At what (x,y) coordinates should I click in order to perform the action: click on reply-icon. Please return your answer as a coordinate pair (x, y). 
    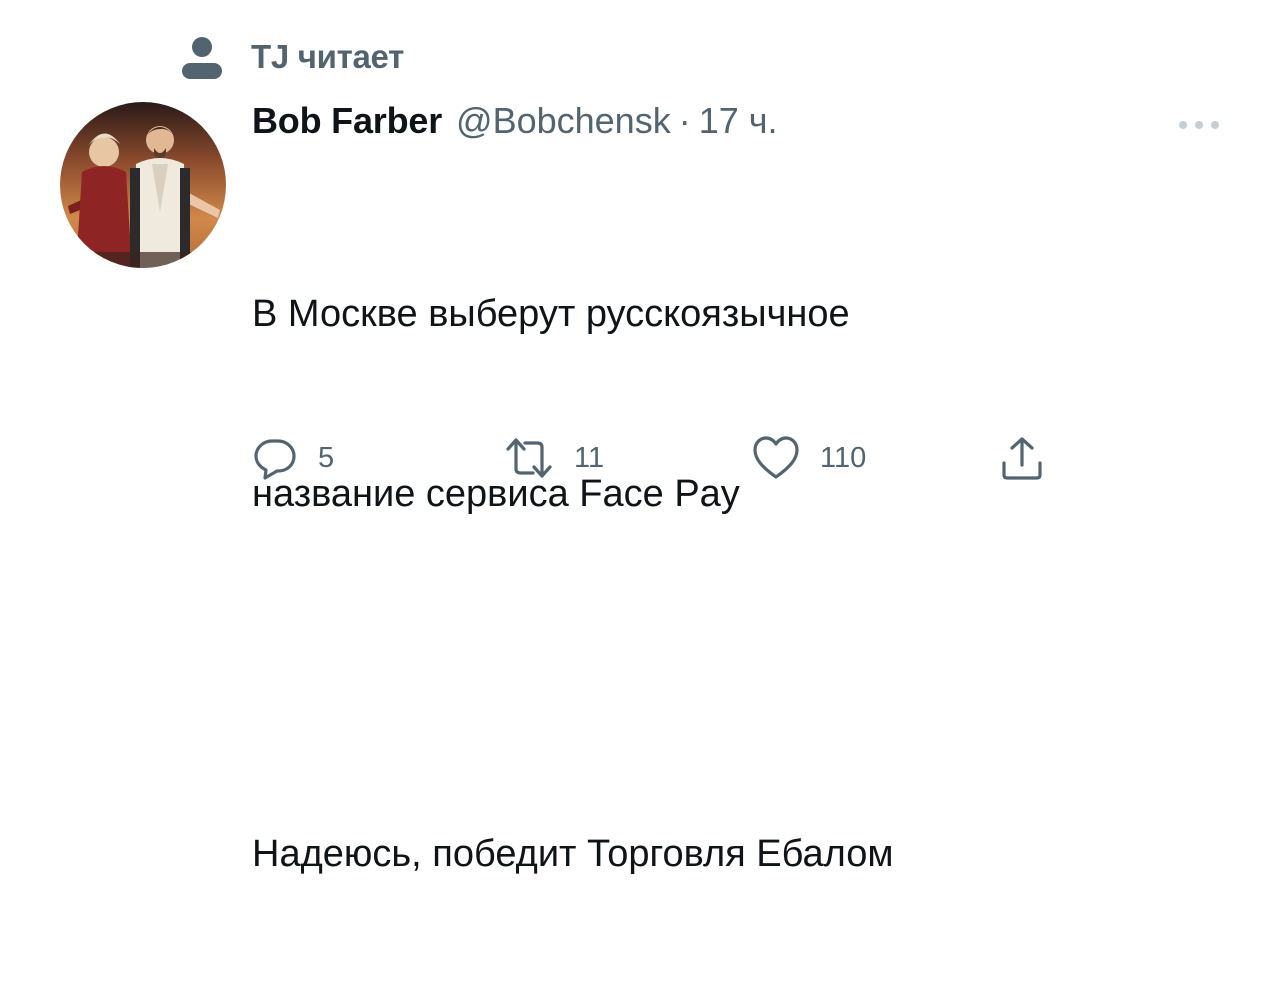
    Looking at the image, I should click on (275, 459).